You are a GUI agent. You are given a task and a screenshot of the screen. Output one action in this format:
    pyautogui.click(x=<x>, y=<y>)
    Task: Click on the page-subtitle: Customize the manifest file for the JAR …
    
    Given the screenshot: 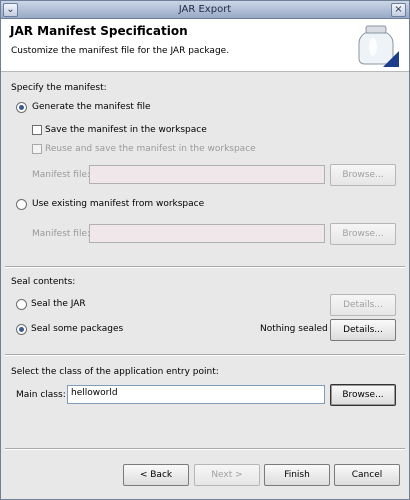 What is the action you would take?
    pyautogui.click(x=120, y=51)
    